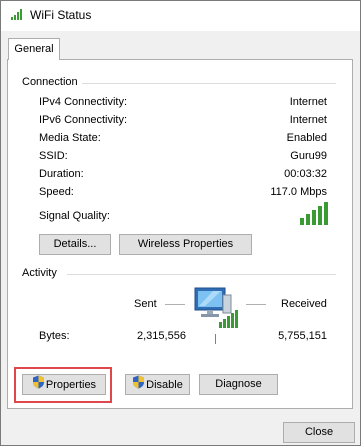  Describe the element at coordinates (83, 120) in the screenshot. I see `ipv6-label: IPv6 Connectivity:` at that location.